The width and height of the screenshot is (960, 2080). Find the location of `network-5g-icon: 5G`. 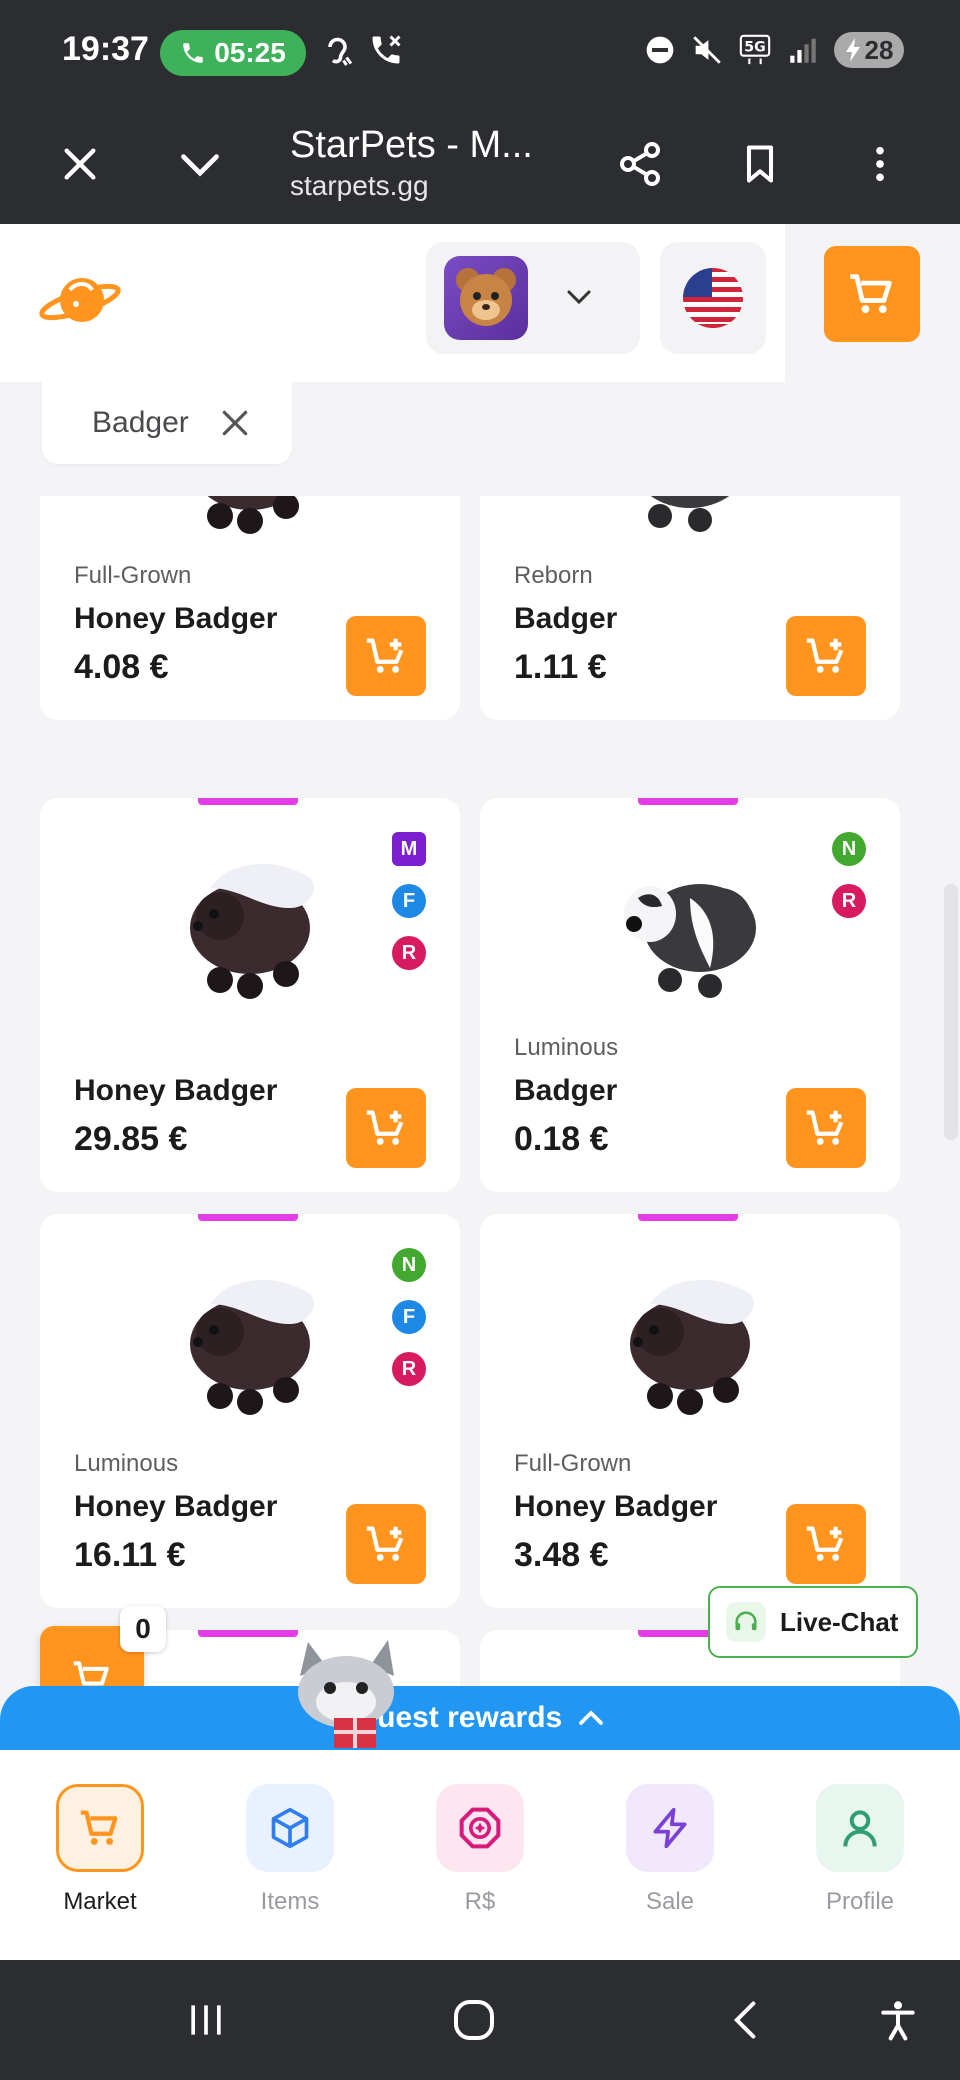

network-5g-icon: 5G is located at coordinates (755, 49).